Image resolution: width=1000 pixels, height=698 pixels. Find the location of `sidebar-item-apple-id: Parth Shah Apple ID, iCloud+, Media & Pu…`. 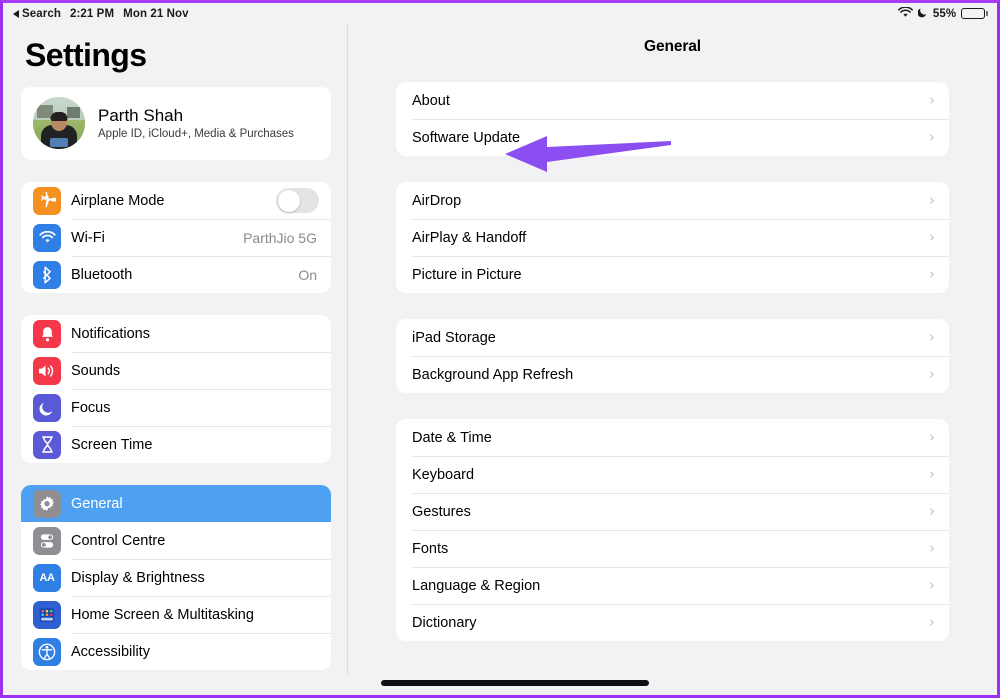

sidebar-item-apple-id: Parth Shah Apple ID, iCloud+, Media & Pu… is located at coordinates (176, 123).